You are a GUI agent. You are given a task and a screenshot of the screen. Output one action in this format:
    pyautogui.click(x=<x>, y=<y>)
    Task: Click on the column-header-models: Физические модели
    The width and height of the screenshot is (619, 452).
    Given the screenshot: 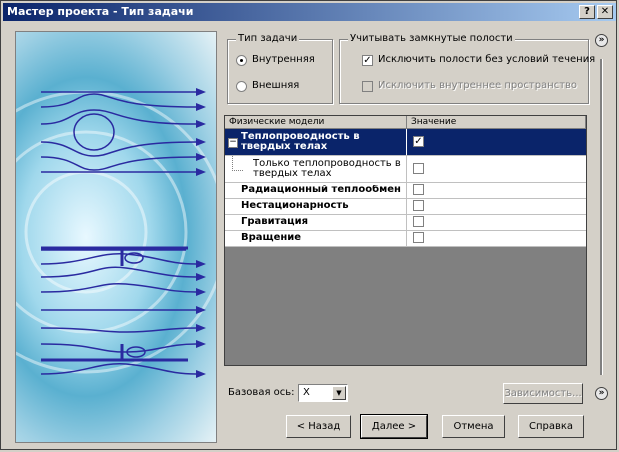 What is the action you would take?
    pyautogui.click(x=316, y=122)
    